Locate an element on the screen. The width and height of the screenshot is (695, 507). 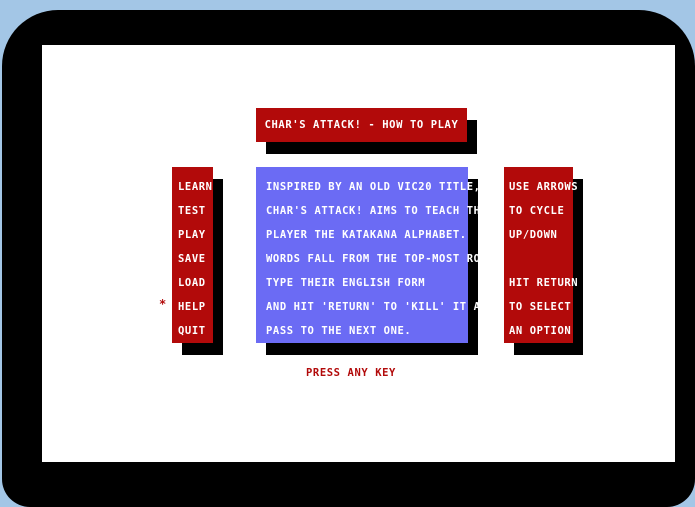
menu-item-load: LOAD is located at coordinates (195, 283).